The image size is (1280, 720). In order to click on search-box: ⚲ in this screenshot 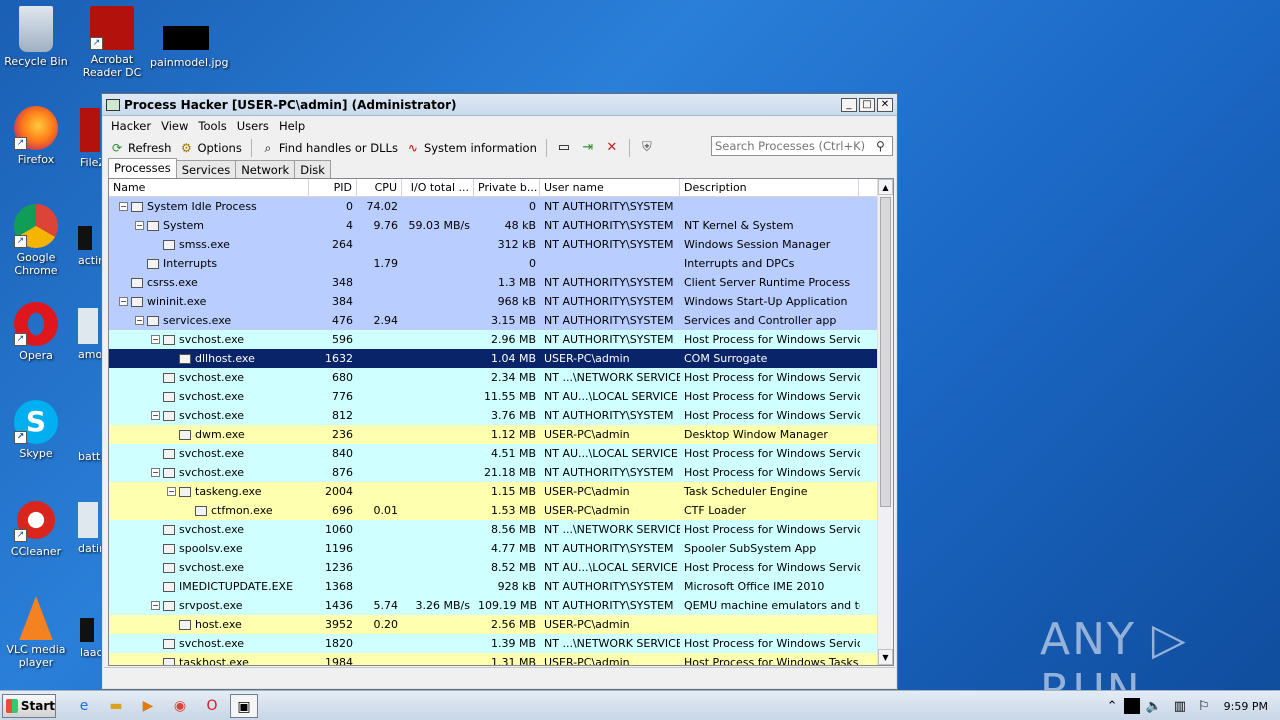, I will do `click(802, 146)`.